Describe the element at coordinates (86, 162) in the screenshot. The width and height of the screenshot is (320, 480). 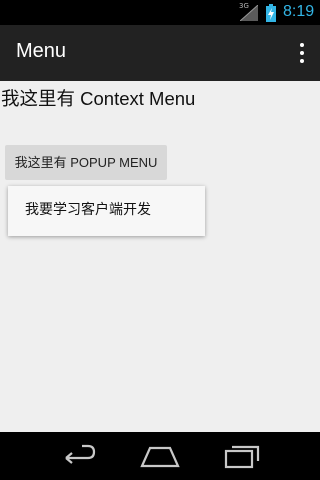
I see `popup-menu-button: 我这里有 POPUP MENU` at that location.